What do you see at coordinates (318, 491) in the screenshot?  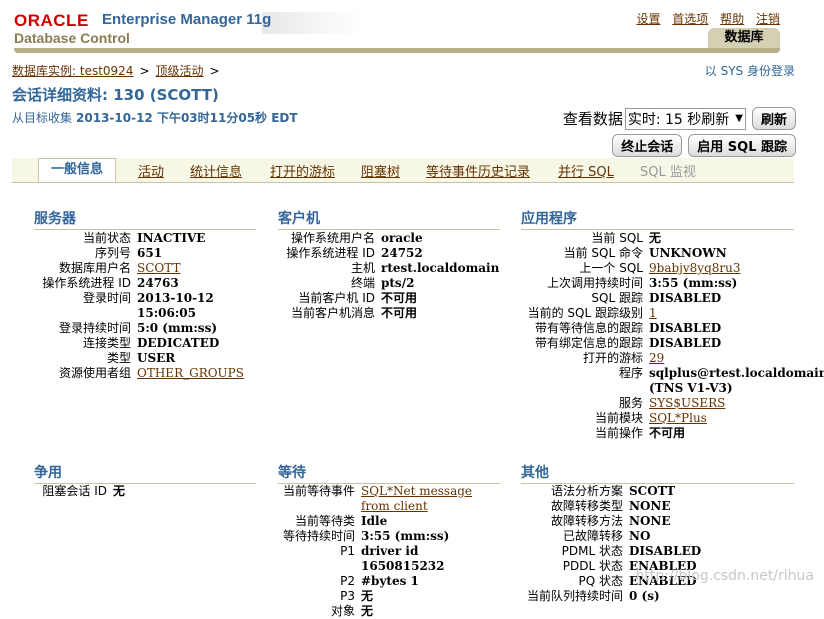 I see `wait-label: 当前等待事件` at bounding box center [318, 491].